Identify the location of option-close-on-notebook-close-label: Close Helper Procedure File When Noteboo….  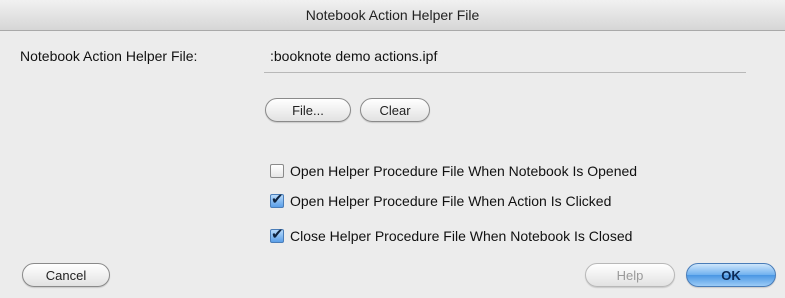
(461, 236).